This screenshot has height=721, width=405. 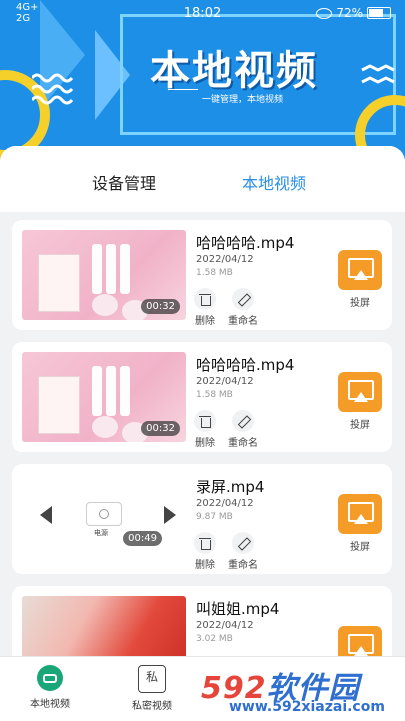 What do you see at coordinates (307, 707) in the screenshot?
I see `watermark-url: www.592xiazai.com` at bounding box center [307, 707].